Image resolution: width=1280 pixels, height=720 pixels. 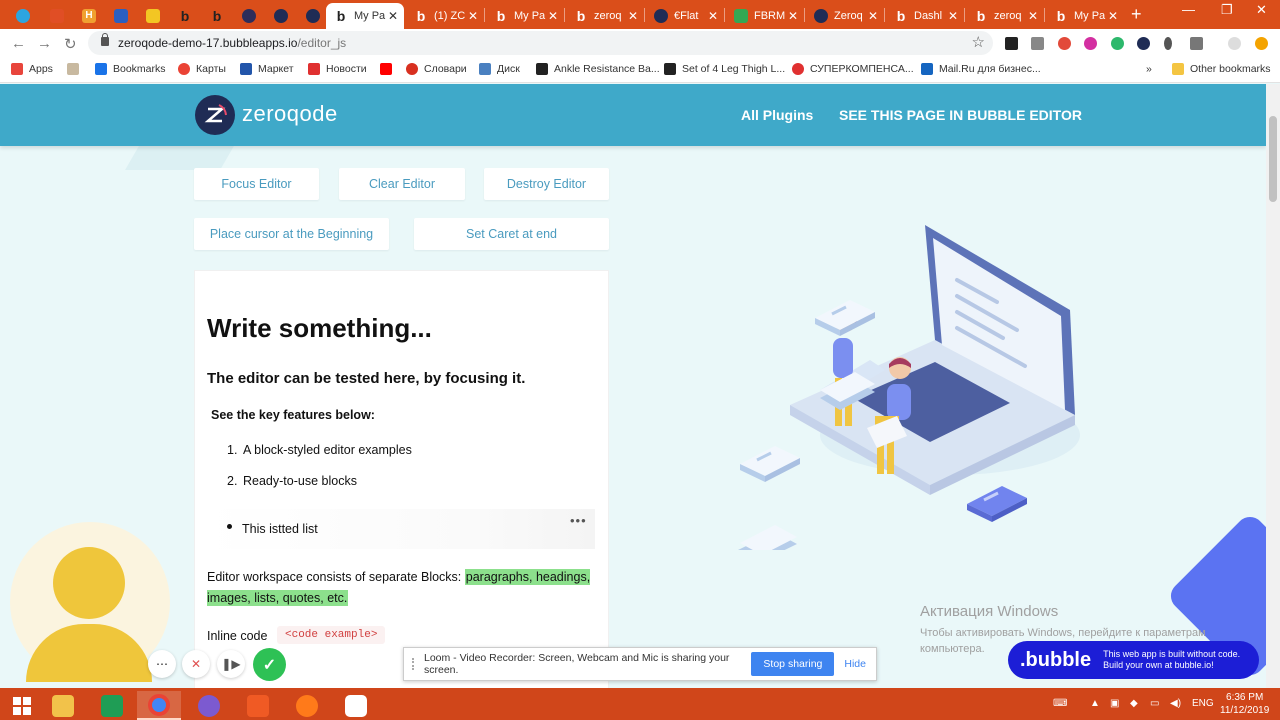 I want to click on tab-dashl: b Dashl ✕, so click(x=925, y=16).